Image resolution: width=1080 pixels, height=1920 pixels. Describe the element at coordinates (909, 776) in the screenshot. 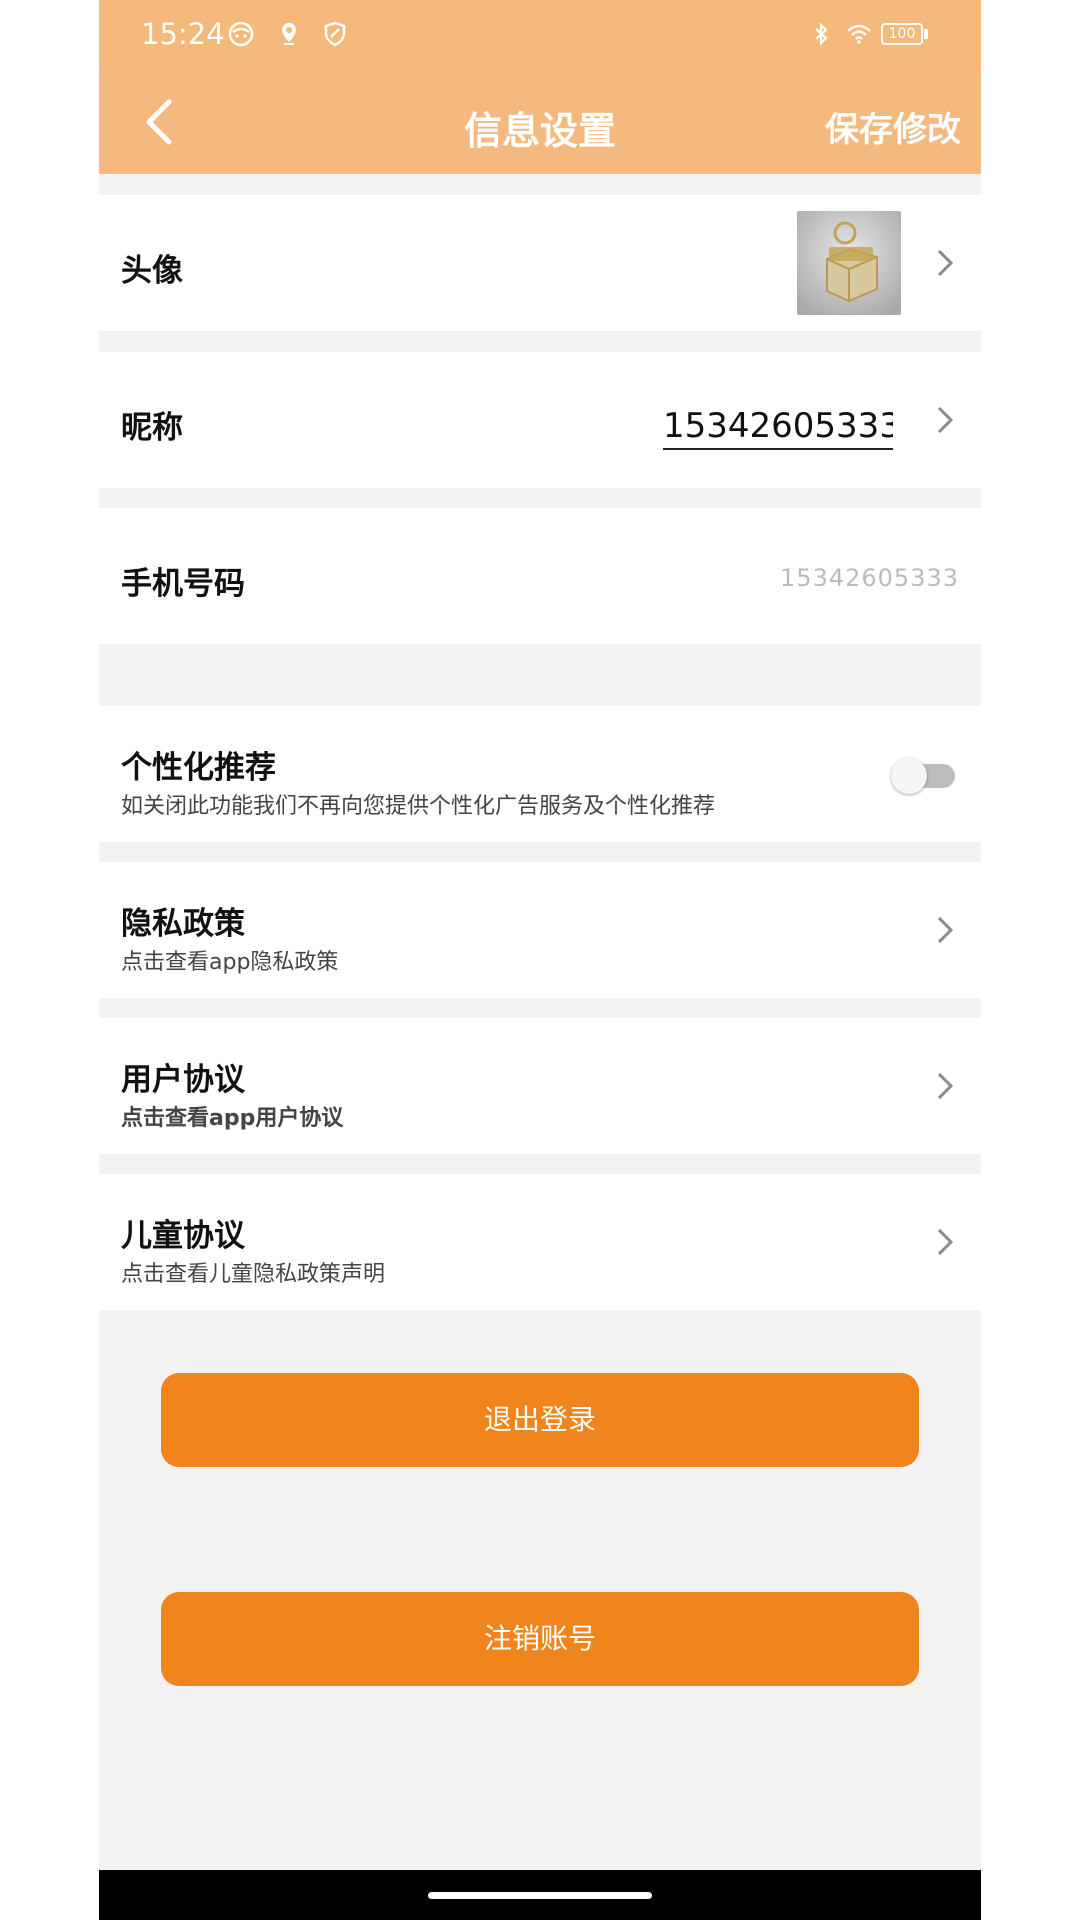

I see `toggle-knob` at that location.